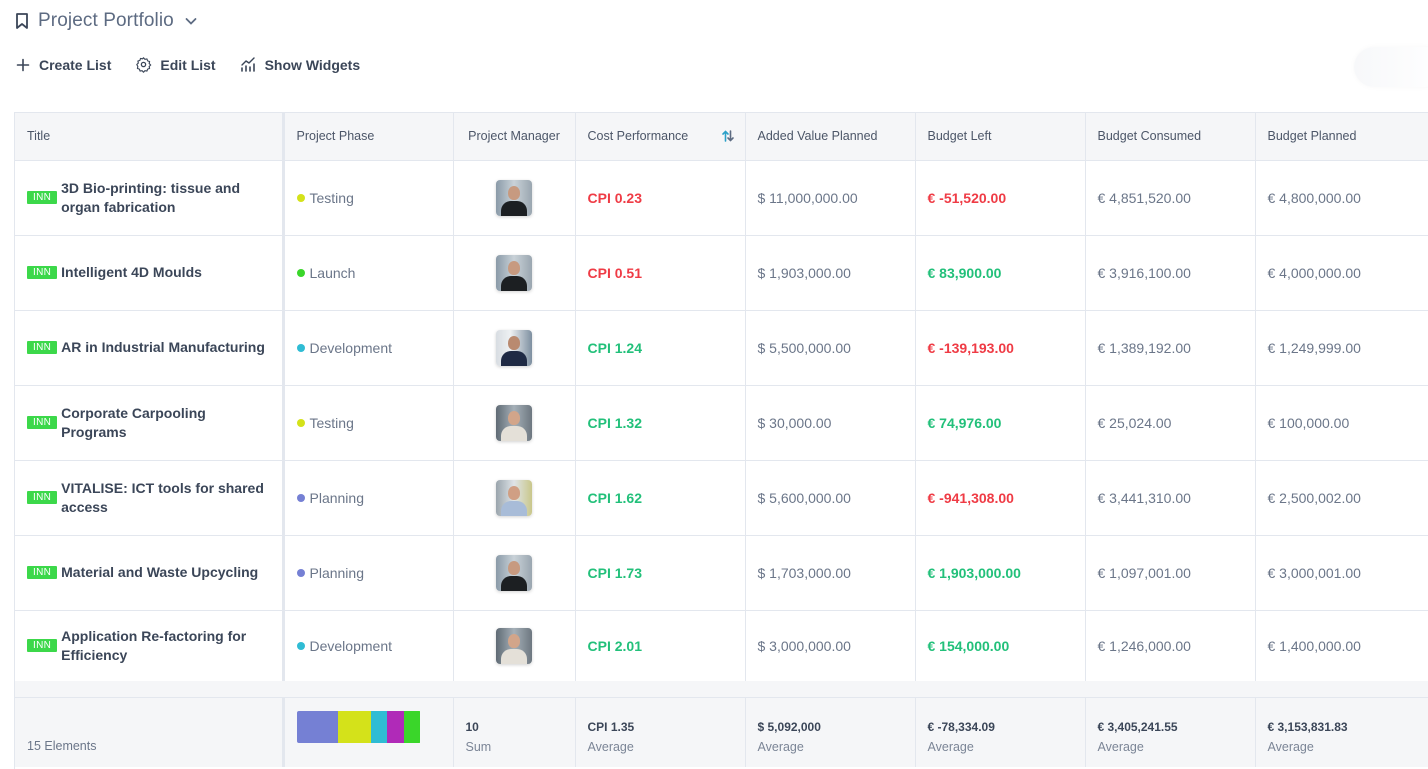  Describe the element at coordinates (1314, 497) in the screenshot. I see `budget-planned-value: € 2,500,002.00` at that location.